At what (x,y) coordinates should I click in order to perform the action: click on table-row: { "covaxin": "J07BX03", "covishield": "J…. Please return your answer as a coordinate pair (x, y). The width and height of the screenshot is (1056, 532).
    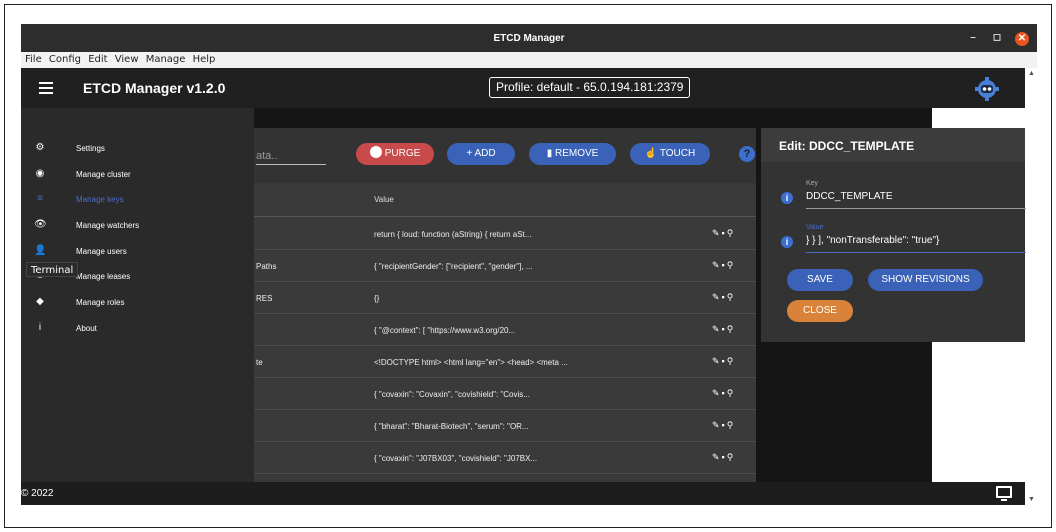
    Looking at the image, I should click on (505, 458).